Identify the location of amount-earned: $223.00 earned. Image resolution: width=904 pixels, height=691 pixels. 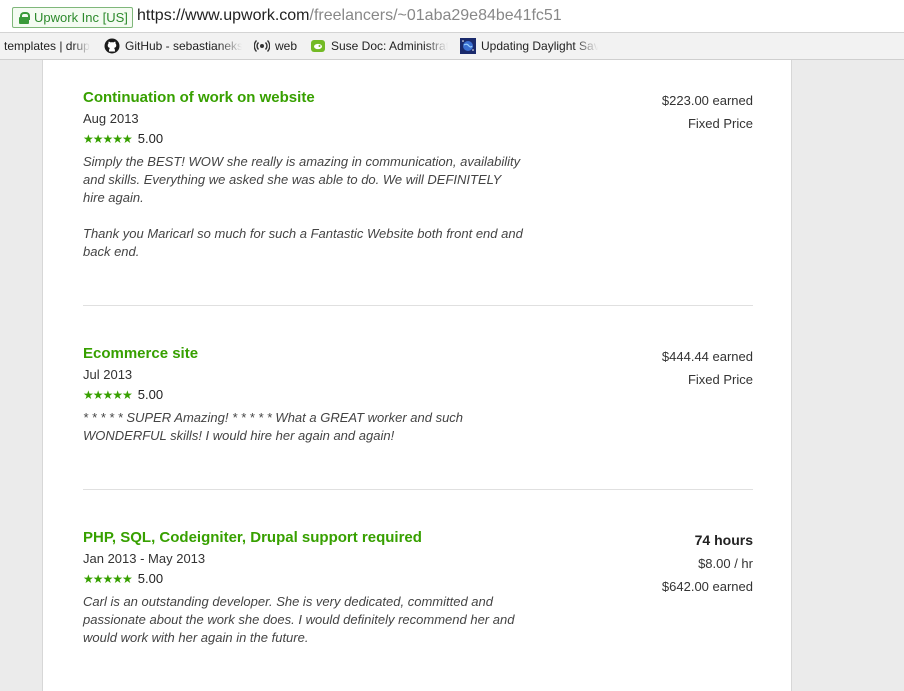
(707, 100).